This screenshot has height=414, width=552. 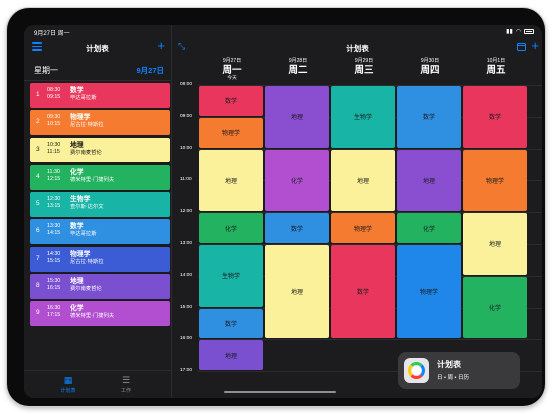 What do you see at coordinates (529, 31) in the screenshot?
I see `battery-icon` at bounding box center [529, 31].